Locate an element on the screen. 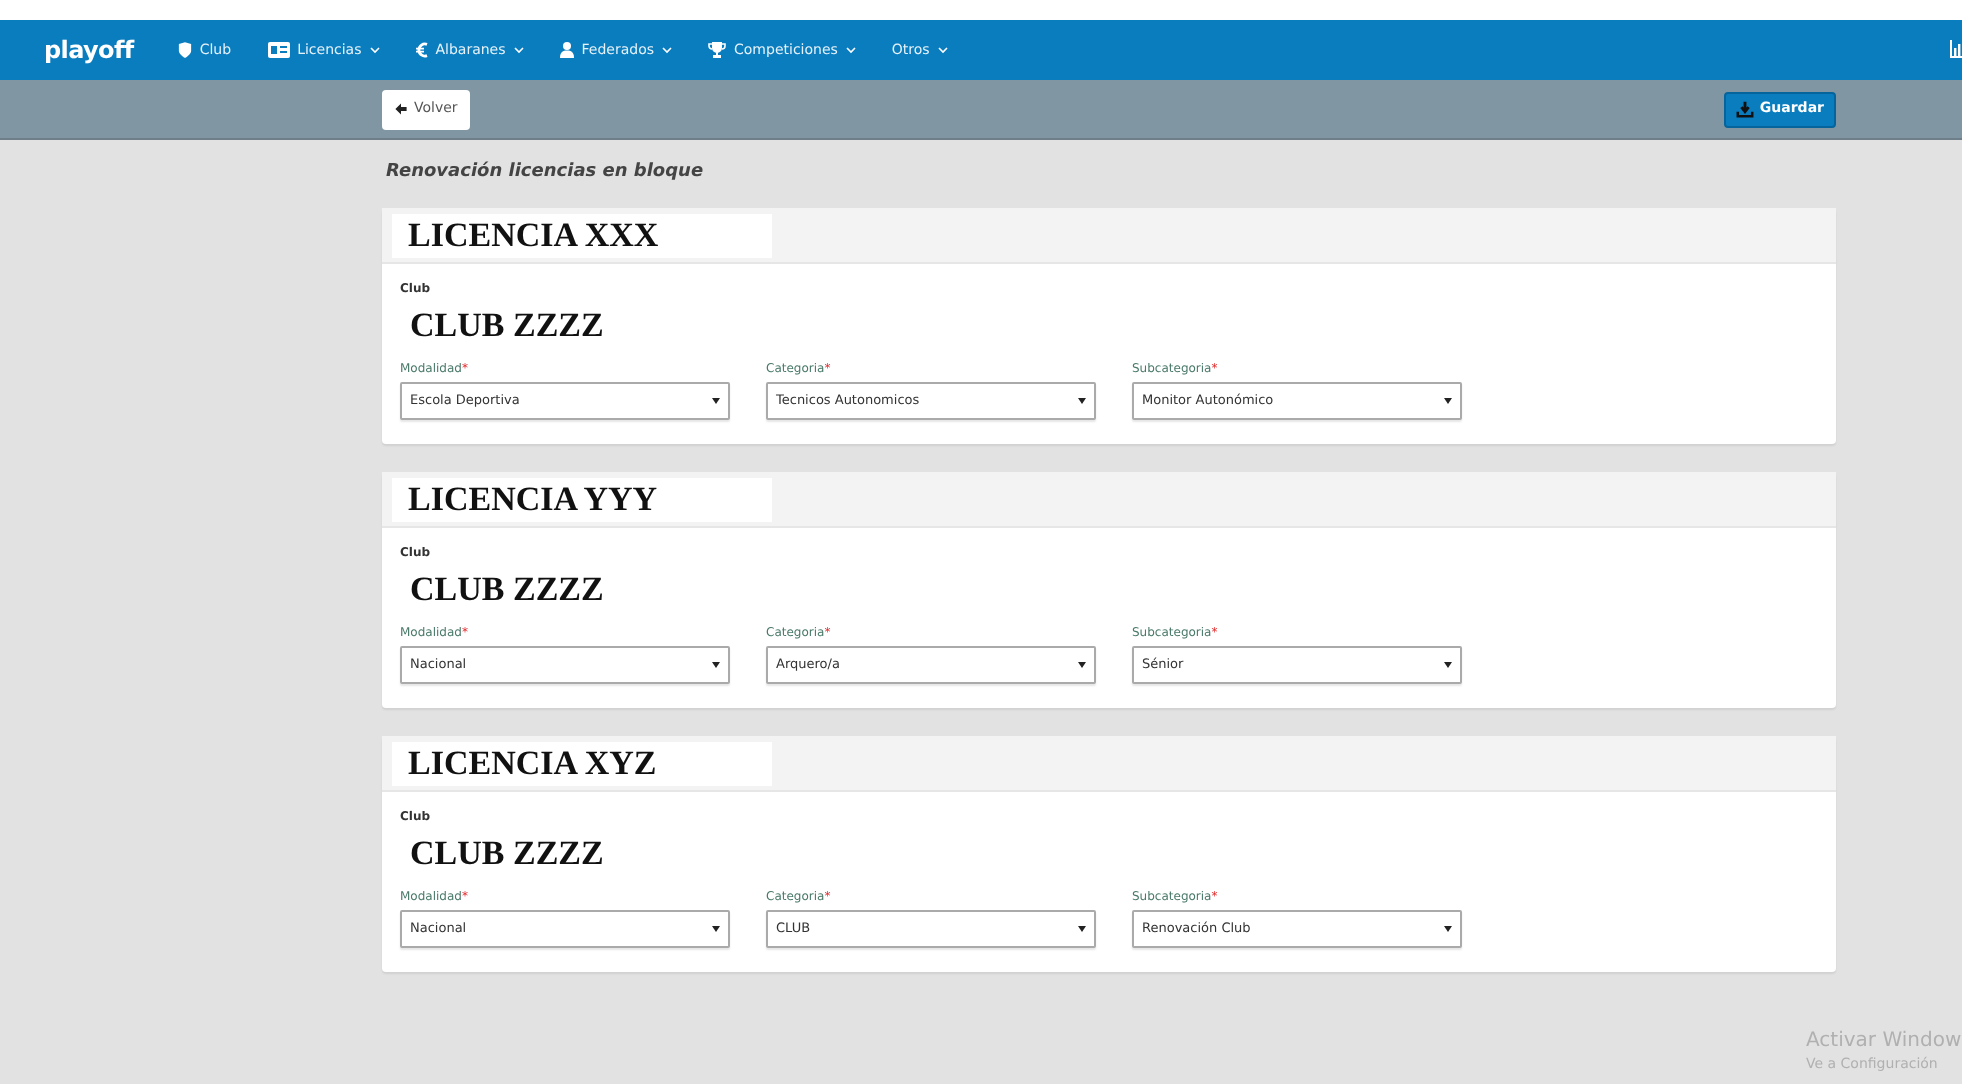 Image resolution: width=1962 pixels, height=1084 pixels. license-title: LICENCIA YYY is located at coordinates (582, 499).